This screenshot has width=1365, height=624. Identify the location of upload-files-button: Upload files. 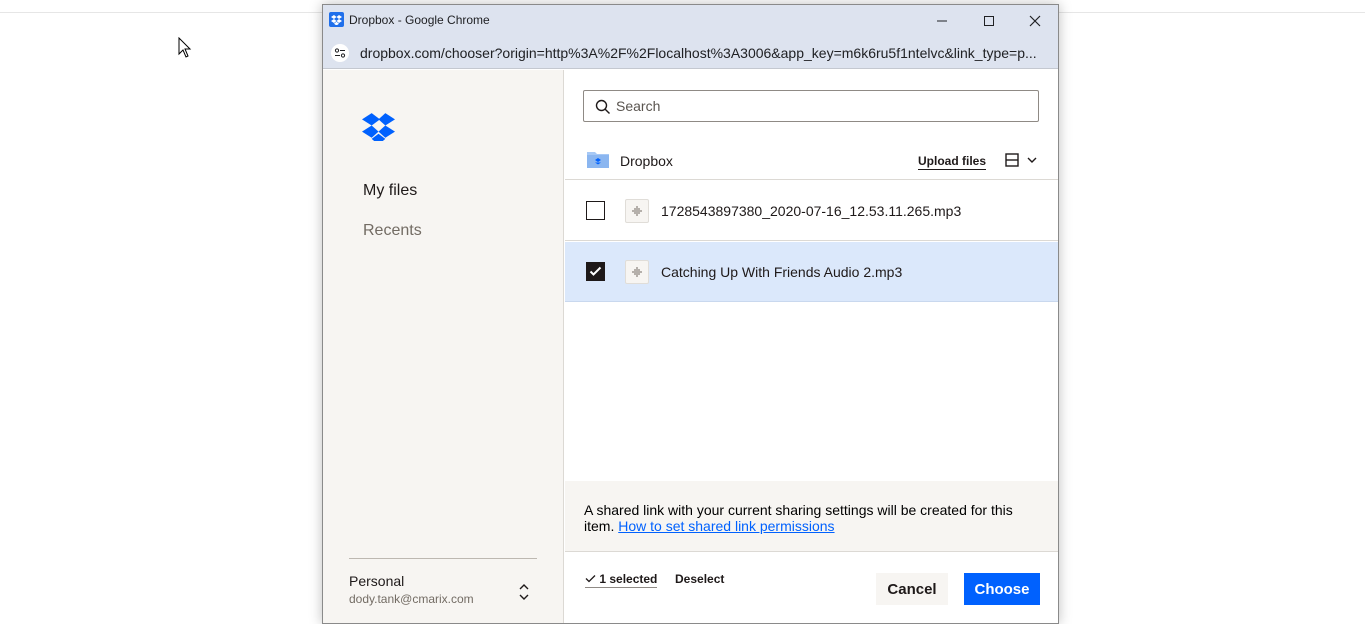
(952, 162).